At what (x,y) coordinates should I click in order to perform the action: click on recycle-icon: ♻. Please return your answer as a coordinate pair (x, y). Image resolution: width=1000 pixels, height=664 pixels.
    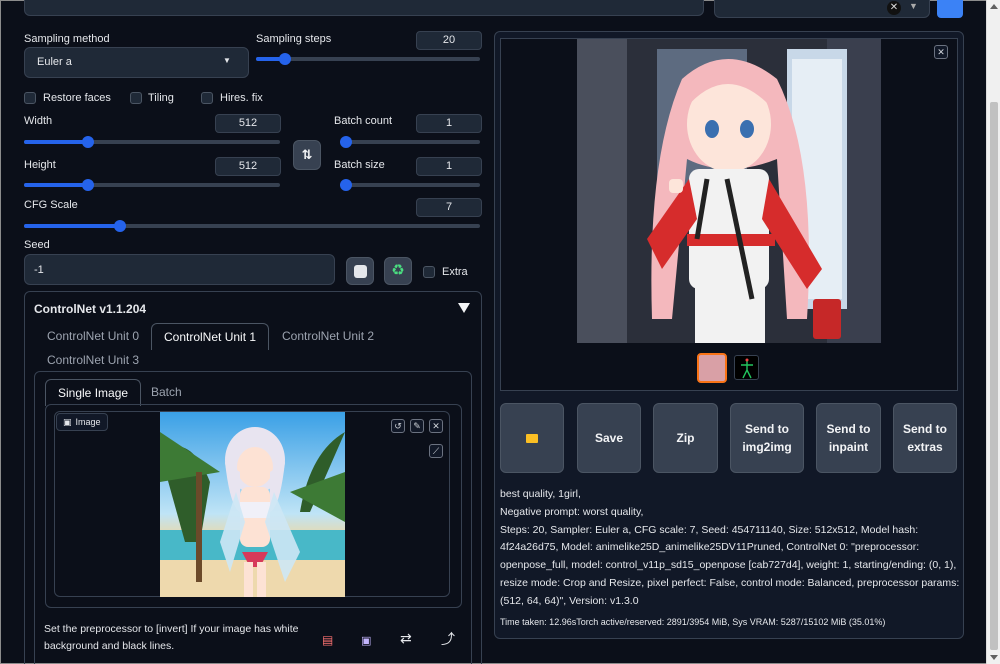
    Looking at the image, I should click on (398, 270).